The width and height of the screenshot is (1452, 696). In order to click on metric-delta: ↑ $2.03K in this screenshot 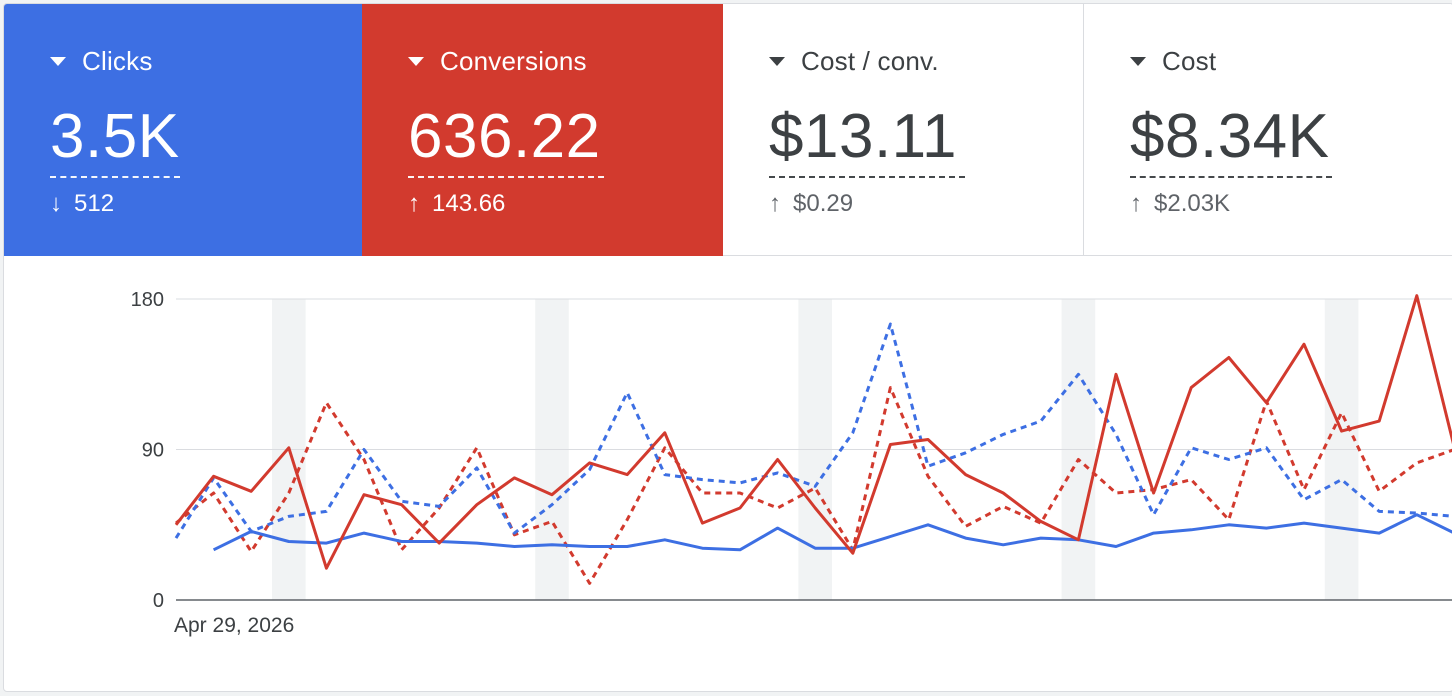, I will do `click(1180, 204)`.